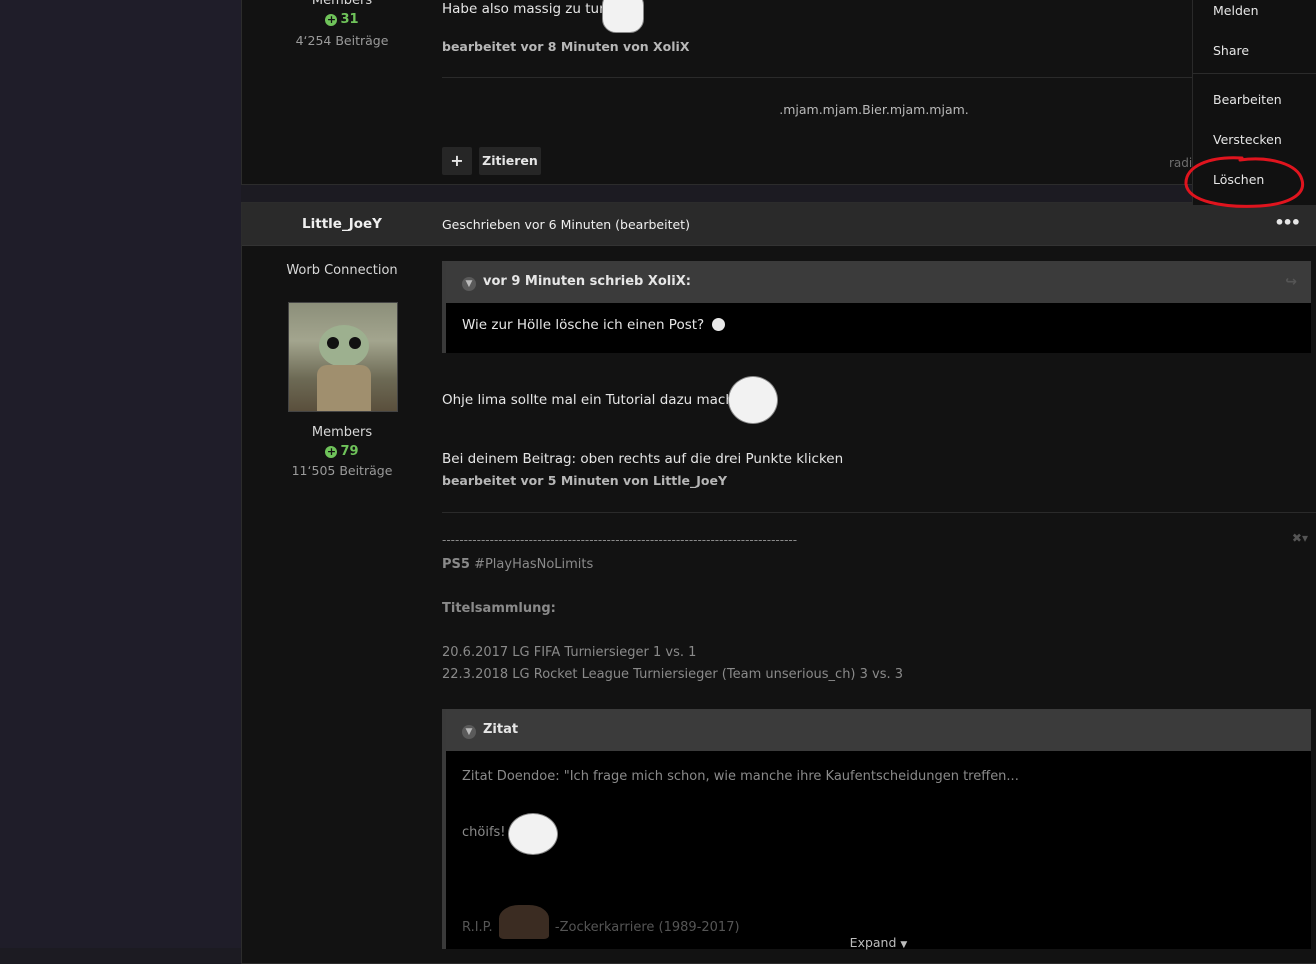 The height and width of the screenshot is (964, 1316). I want to click on quote-header: ▼ vor 9 Minuten schrieb XoliX: ↪, so click(878, 282).